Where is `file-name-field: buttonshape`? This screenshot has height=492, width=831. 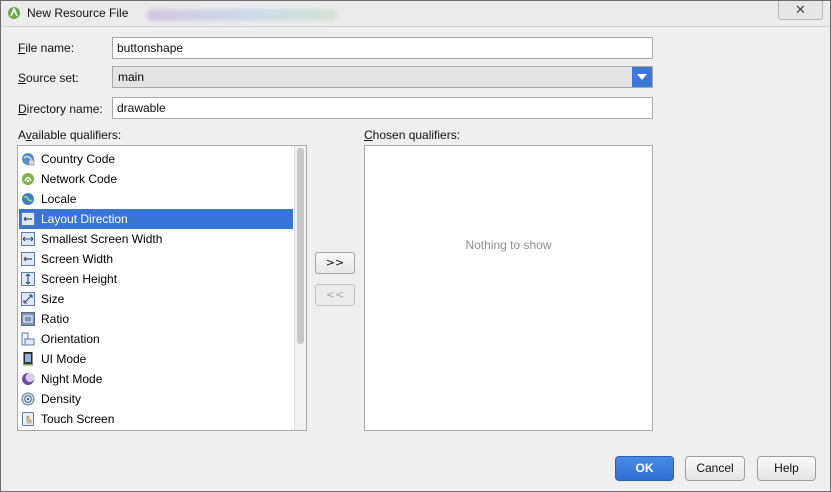
file-name-field: buttonshape is located at coordinates (382, 48).